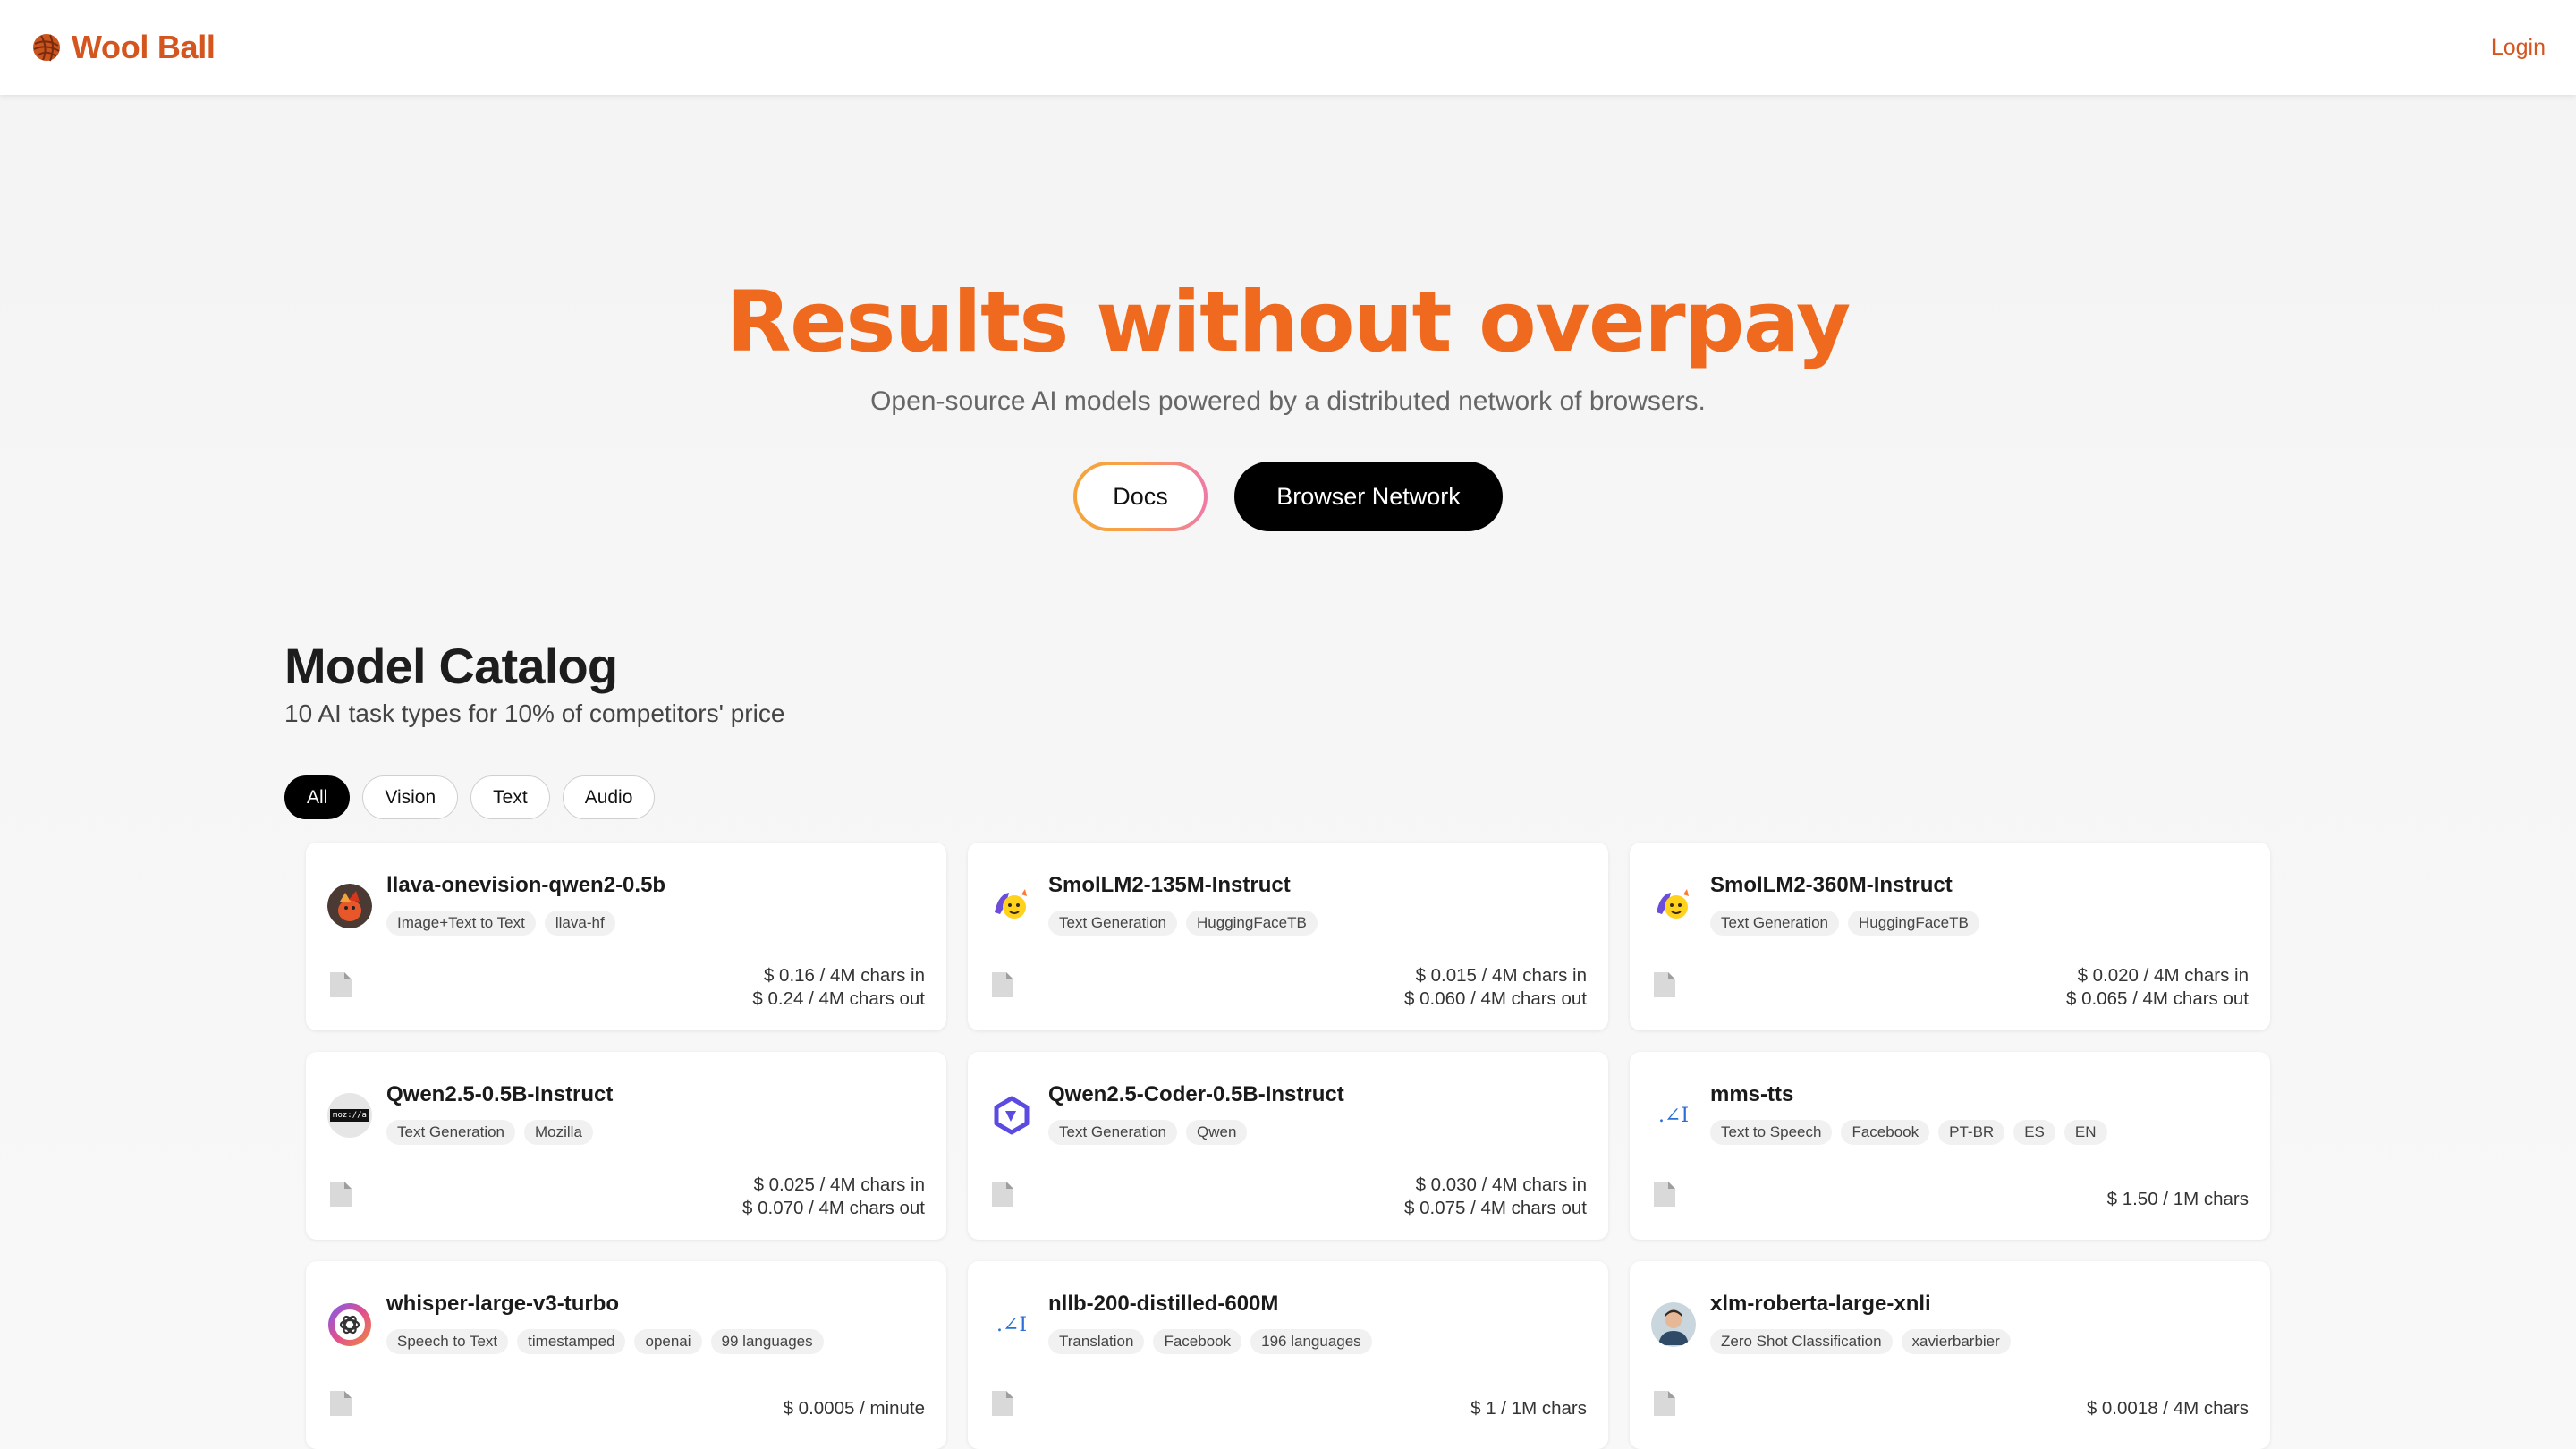 The width and height of the screenshot is (2576, 1449). I want to click on model-tag: ES, so click(2034, 1132).